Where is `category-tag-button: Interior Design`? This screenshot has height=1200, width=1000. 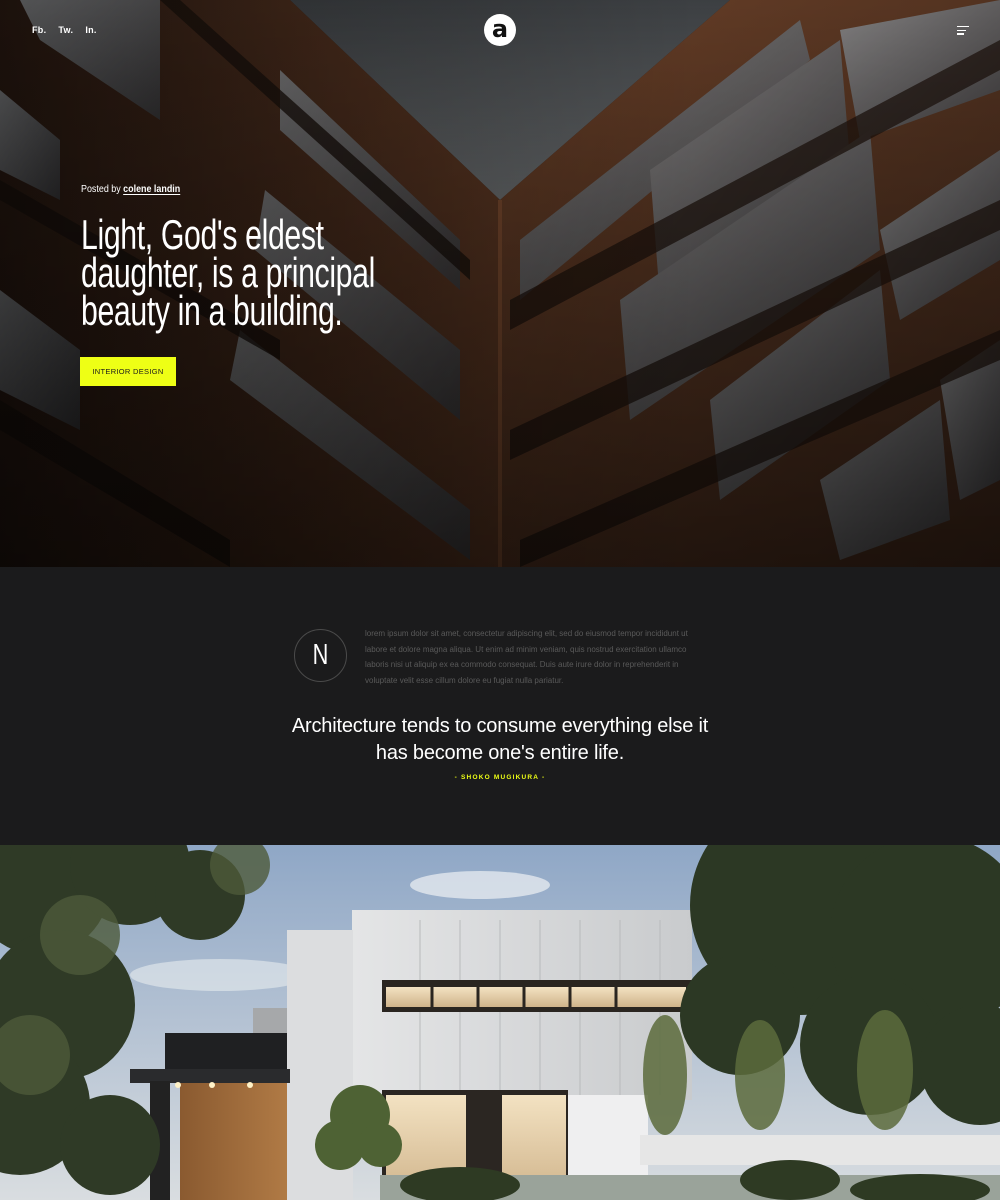
category-tag-button: Interior Design is located at coordinates (128, 371).